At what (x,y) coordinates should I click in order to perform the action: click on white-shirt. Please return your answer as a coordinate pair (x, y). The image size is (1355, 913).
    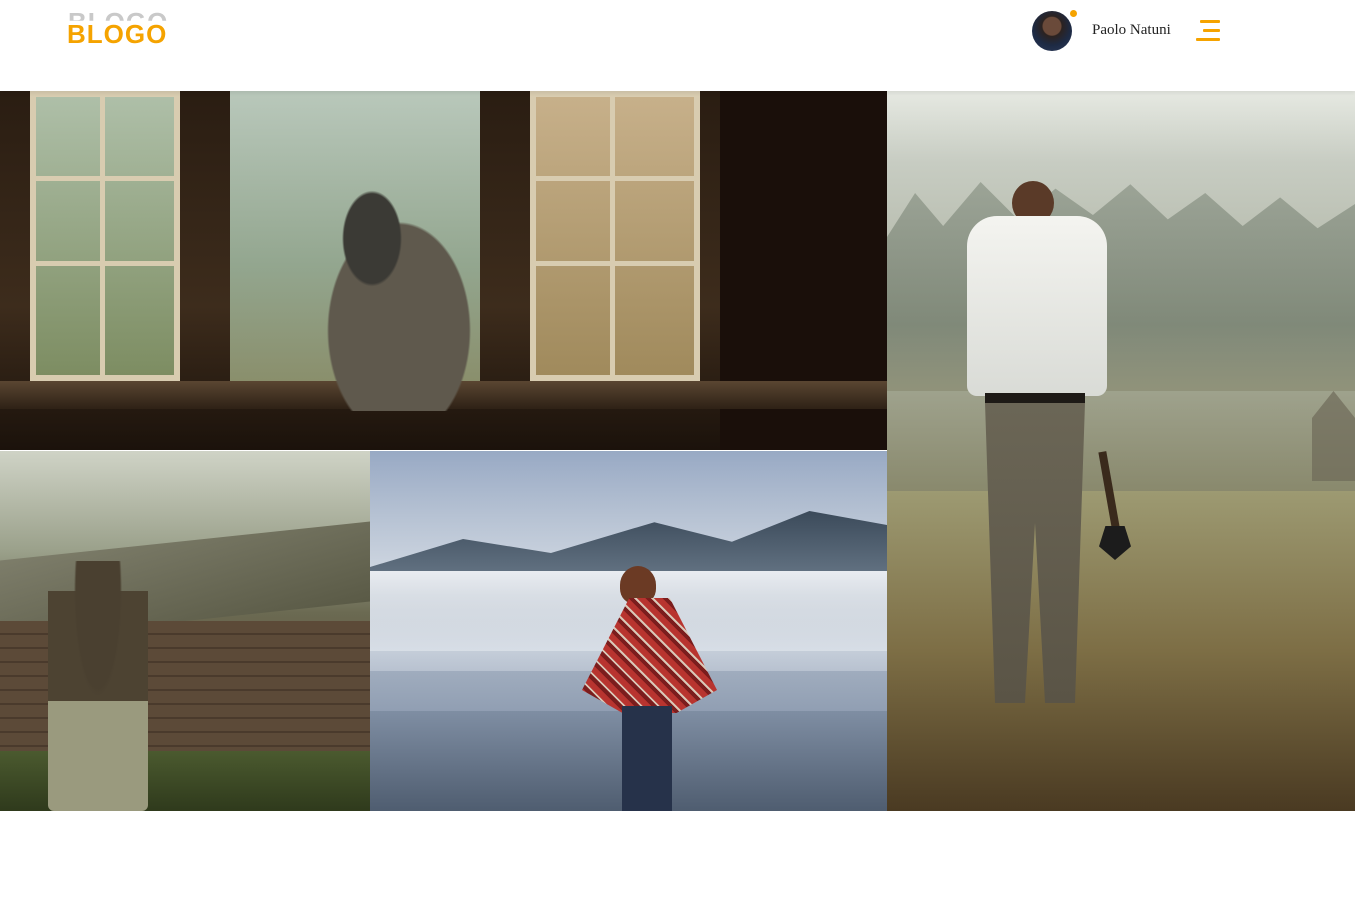
    Looking at the image, I should click on (1037, 306).